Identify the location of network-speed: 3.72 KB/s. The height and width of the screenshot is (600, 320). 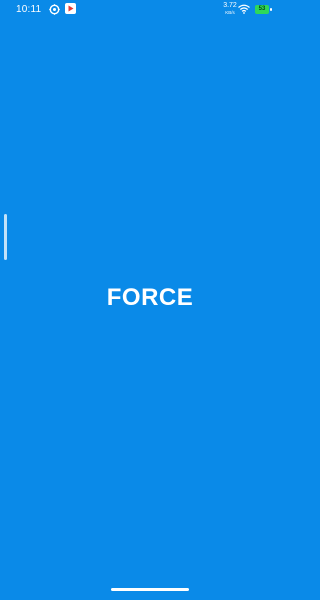
(230, 9).